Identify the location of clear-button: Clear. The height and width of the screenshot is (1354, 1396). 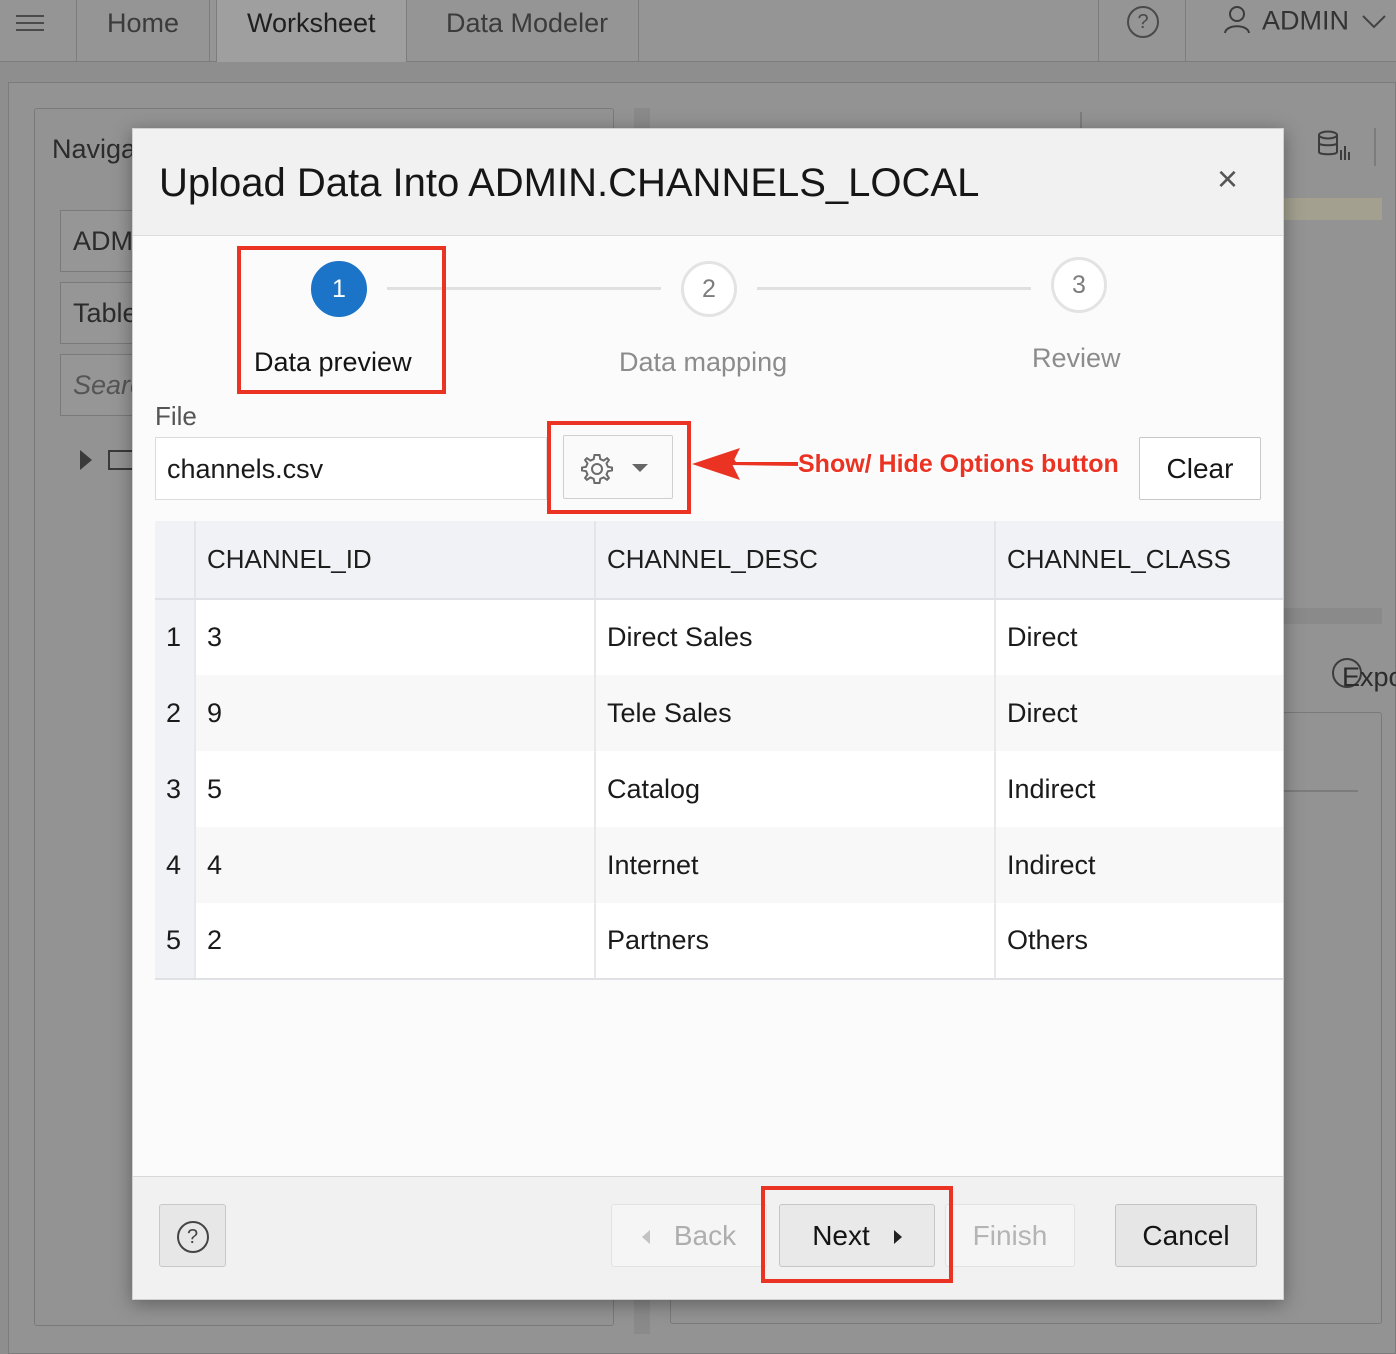
(1200, 468).